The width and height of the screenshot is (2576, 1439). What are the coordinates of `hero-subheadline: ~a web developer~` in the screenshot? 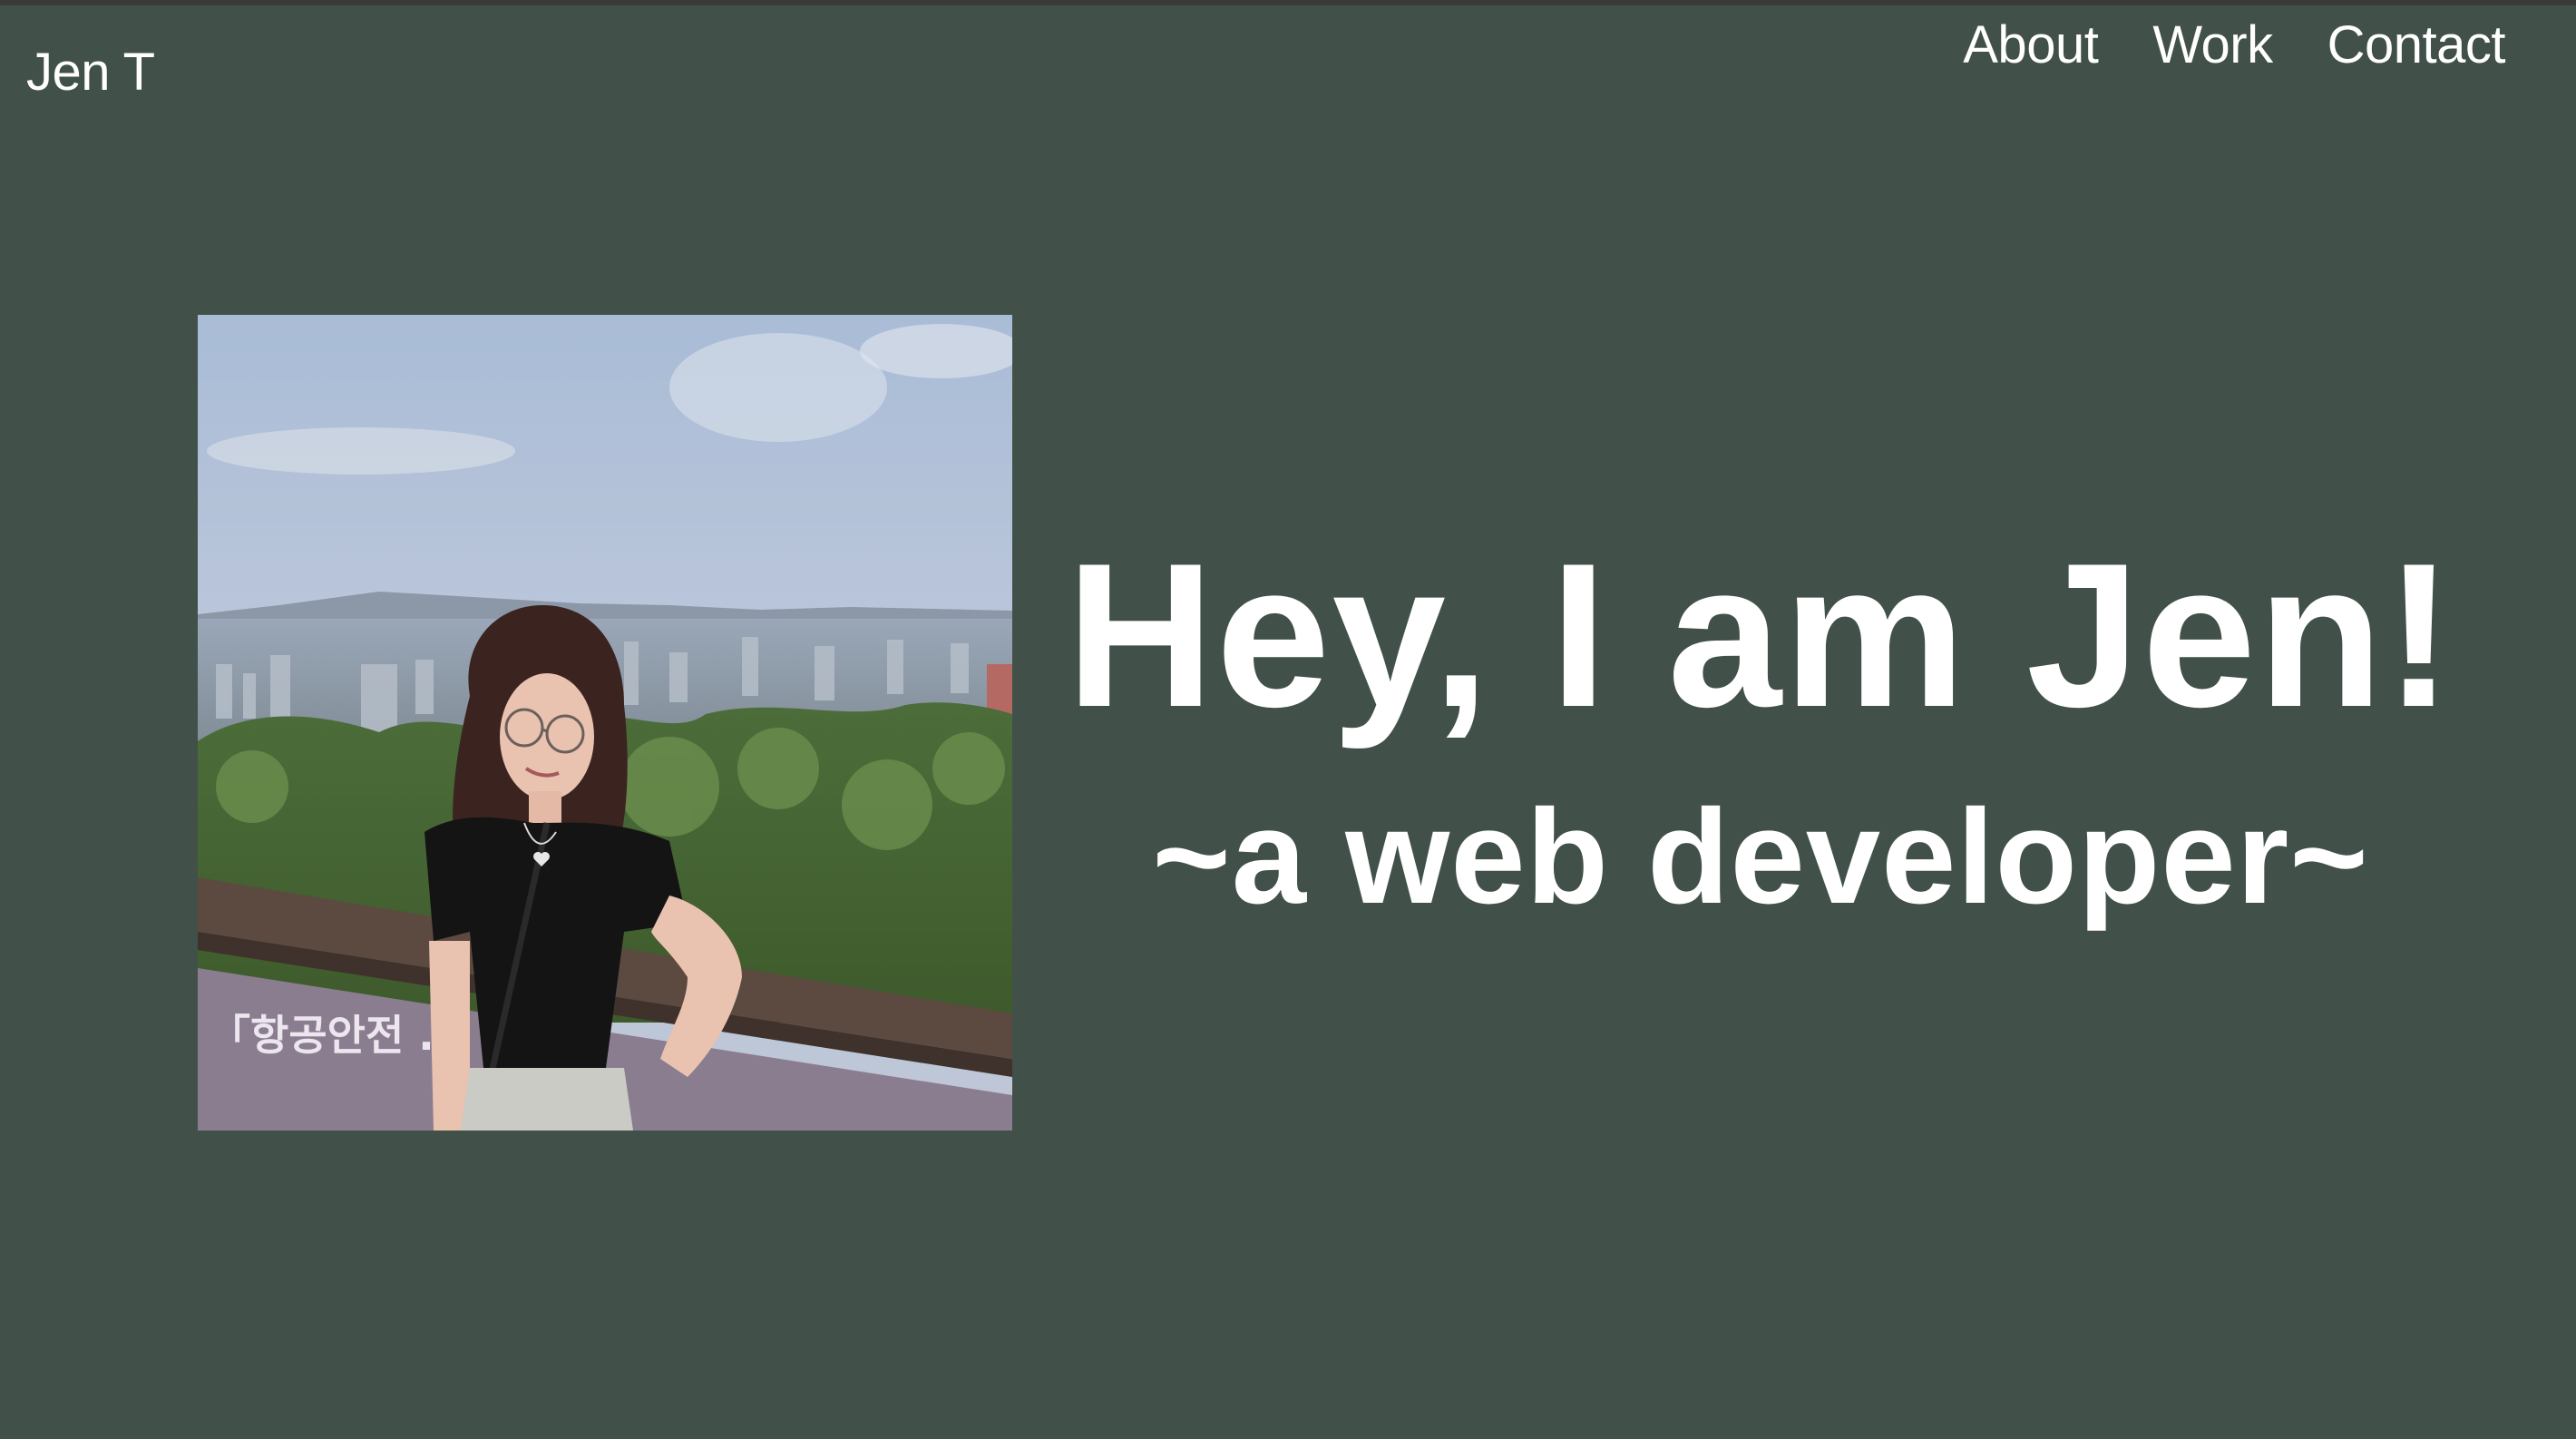 It's located at (1760, 857).